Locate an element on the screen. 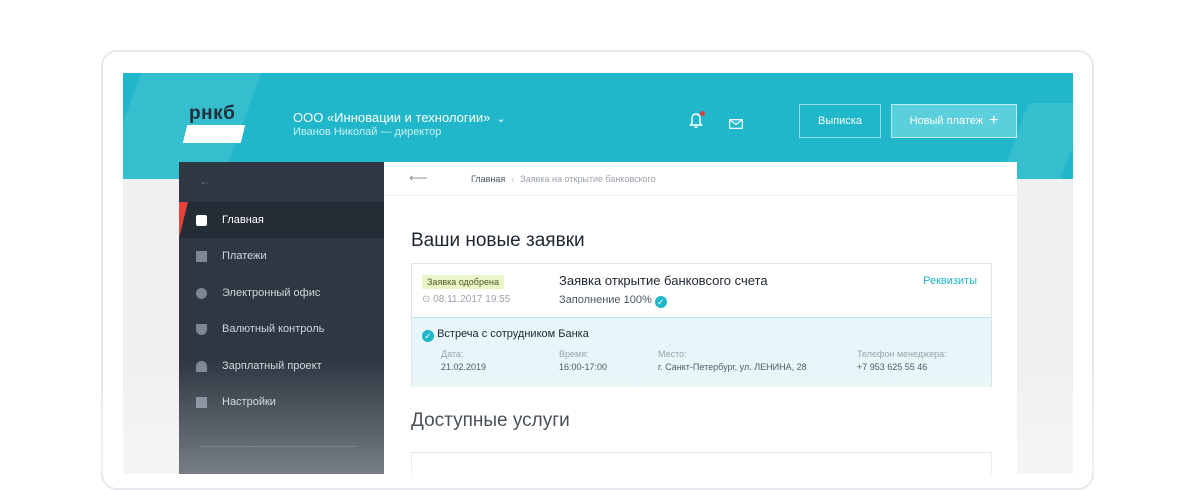  bank-logo: рнкб is located at coordinates (216, 124).